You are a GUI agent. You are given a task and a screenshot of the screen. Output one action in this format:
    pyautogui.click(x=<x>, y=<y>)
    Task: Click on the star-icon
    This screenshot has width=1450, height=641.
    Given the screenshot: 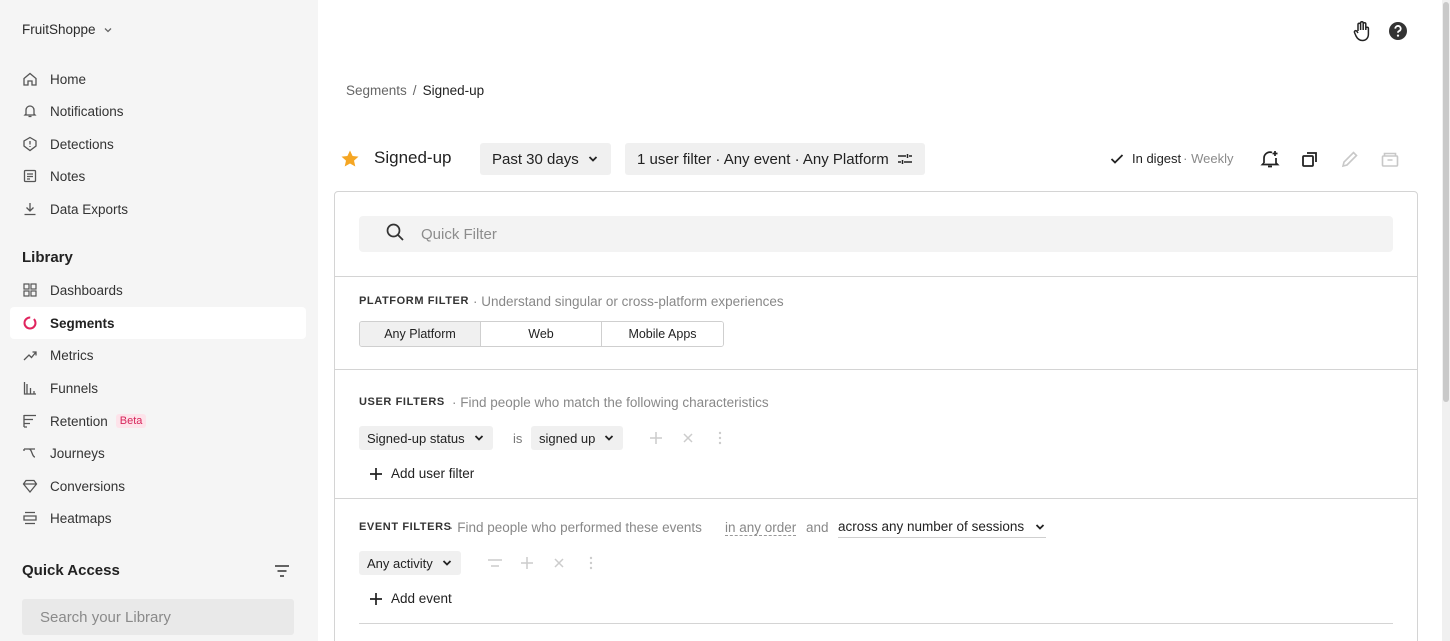 What is the action you would take?
    pyautogui.click(x=350, y=159)
    